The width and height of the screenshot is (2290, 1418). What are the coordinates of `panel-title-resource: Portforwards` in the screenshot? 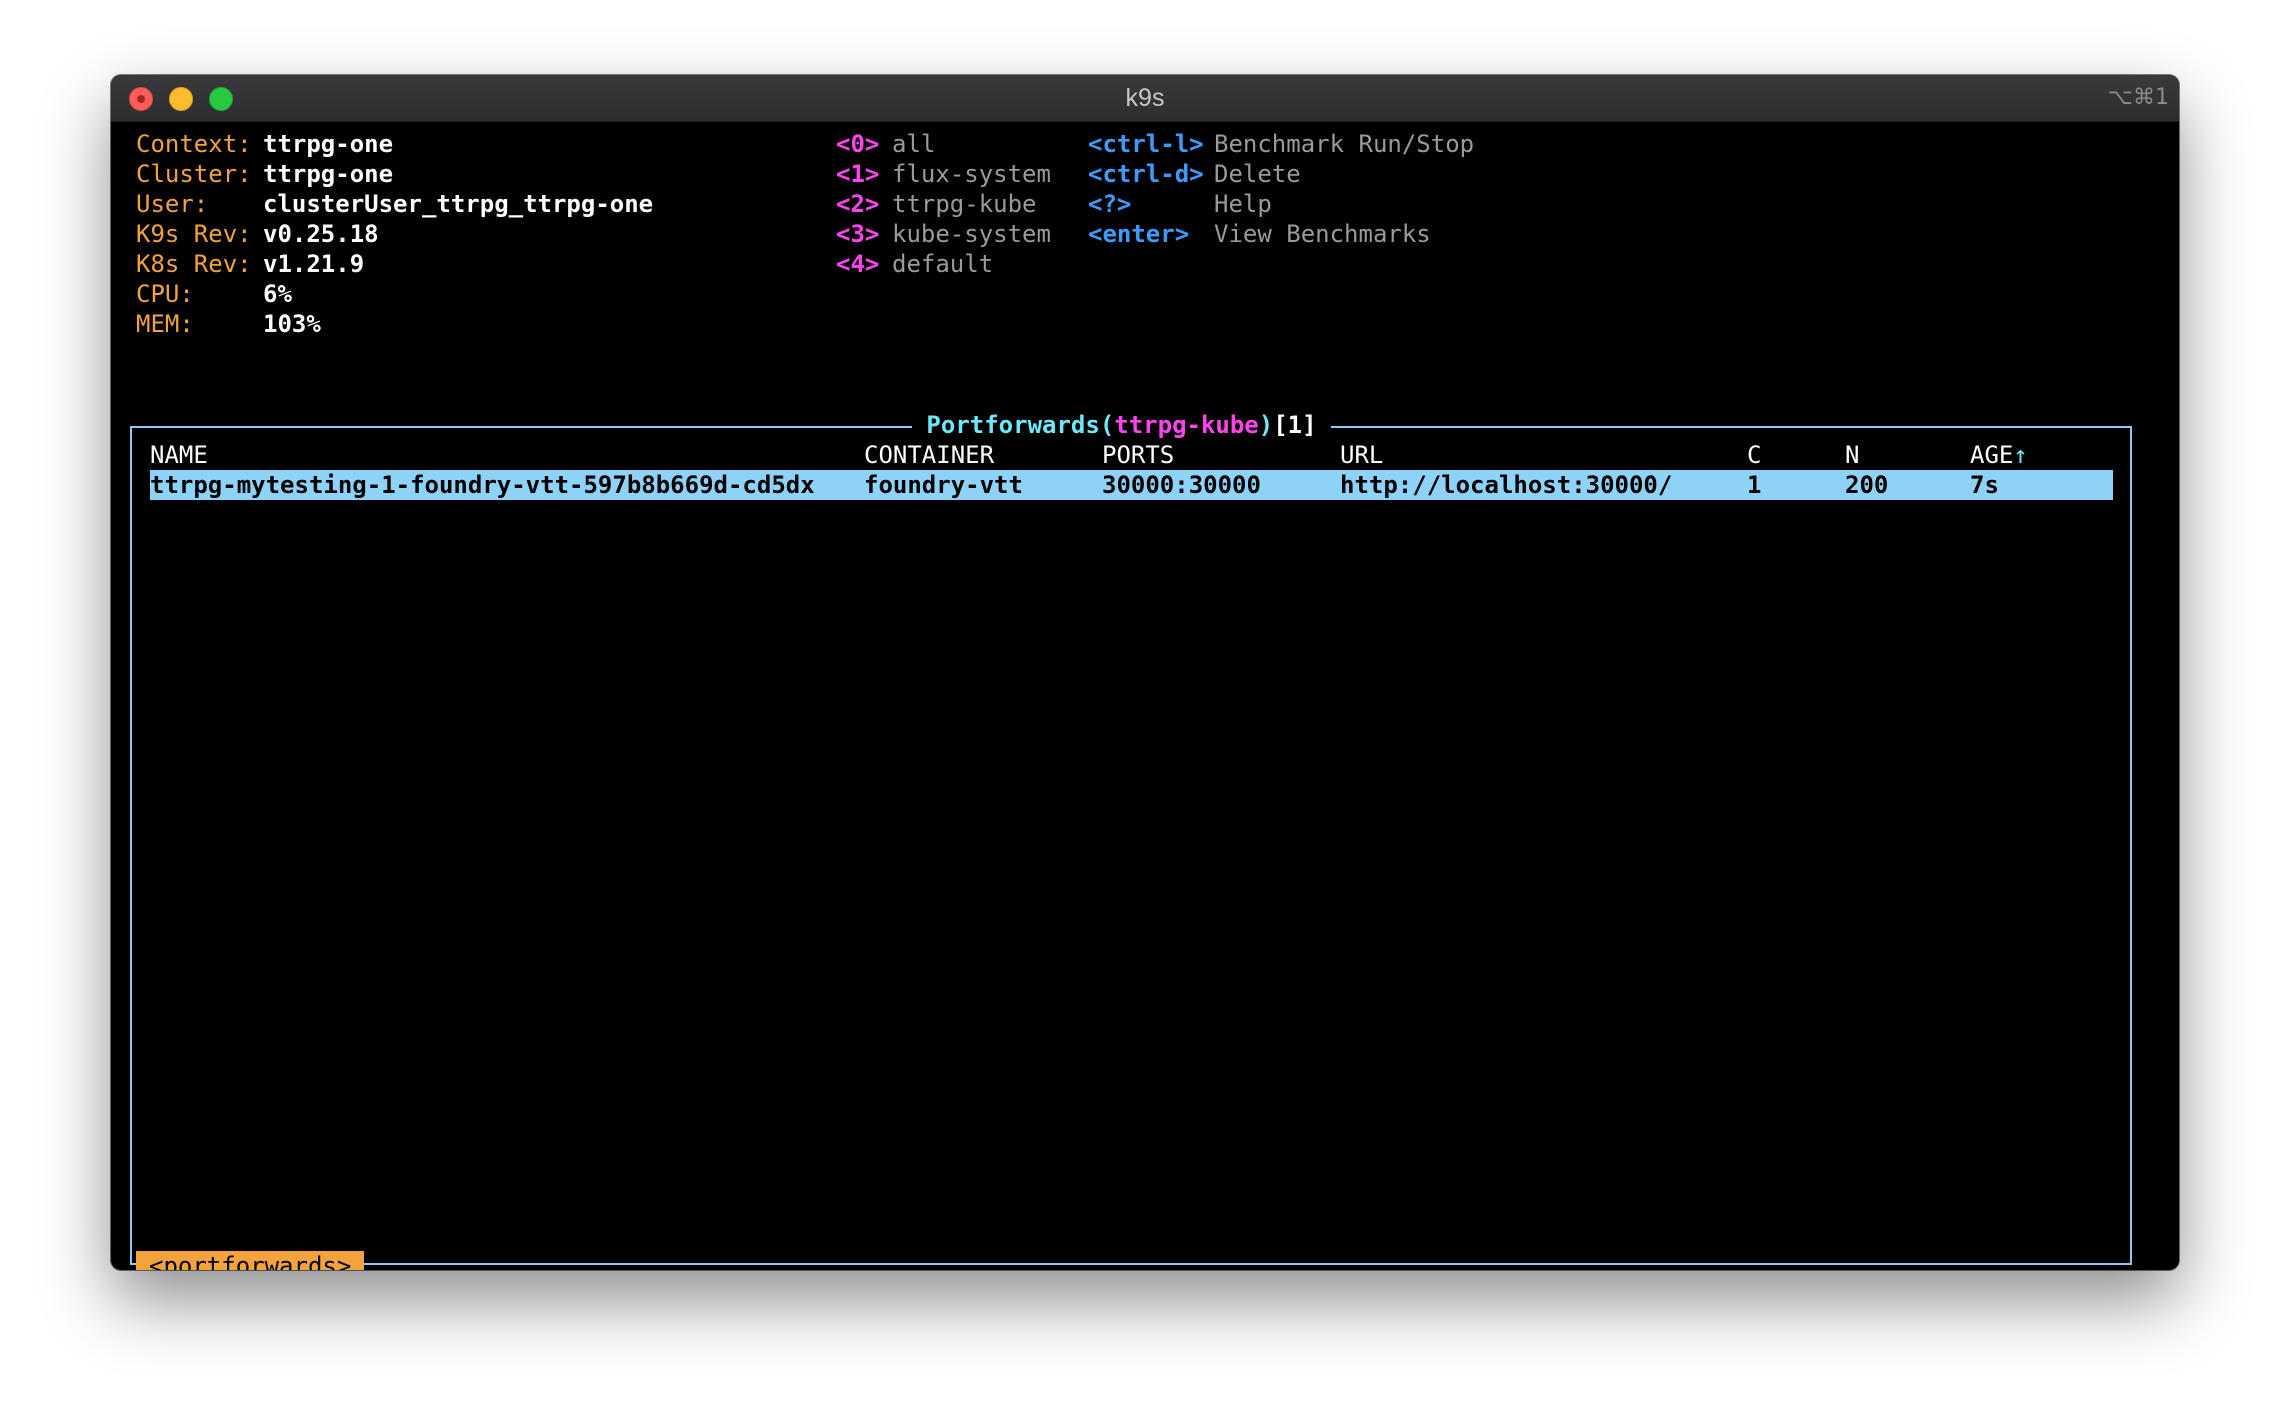 It's located at (1013, 425).